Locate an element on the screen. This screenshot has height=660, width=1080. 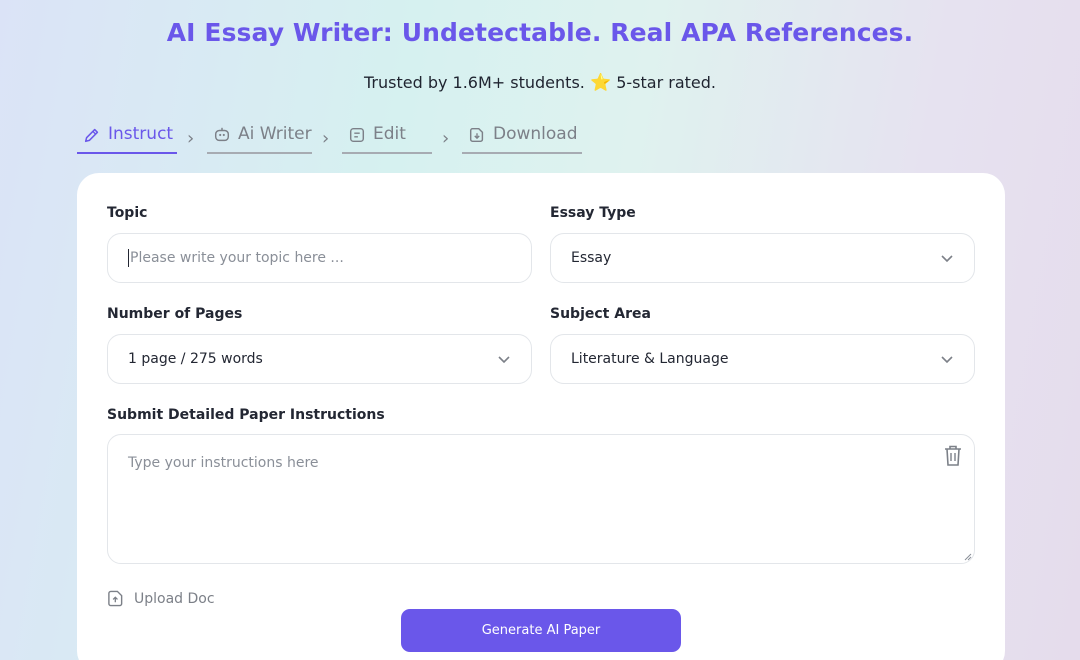
document-edit-icon is located at coordinates (357, 135).